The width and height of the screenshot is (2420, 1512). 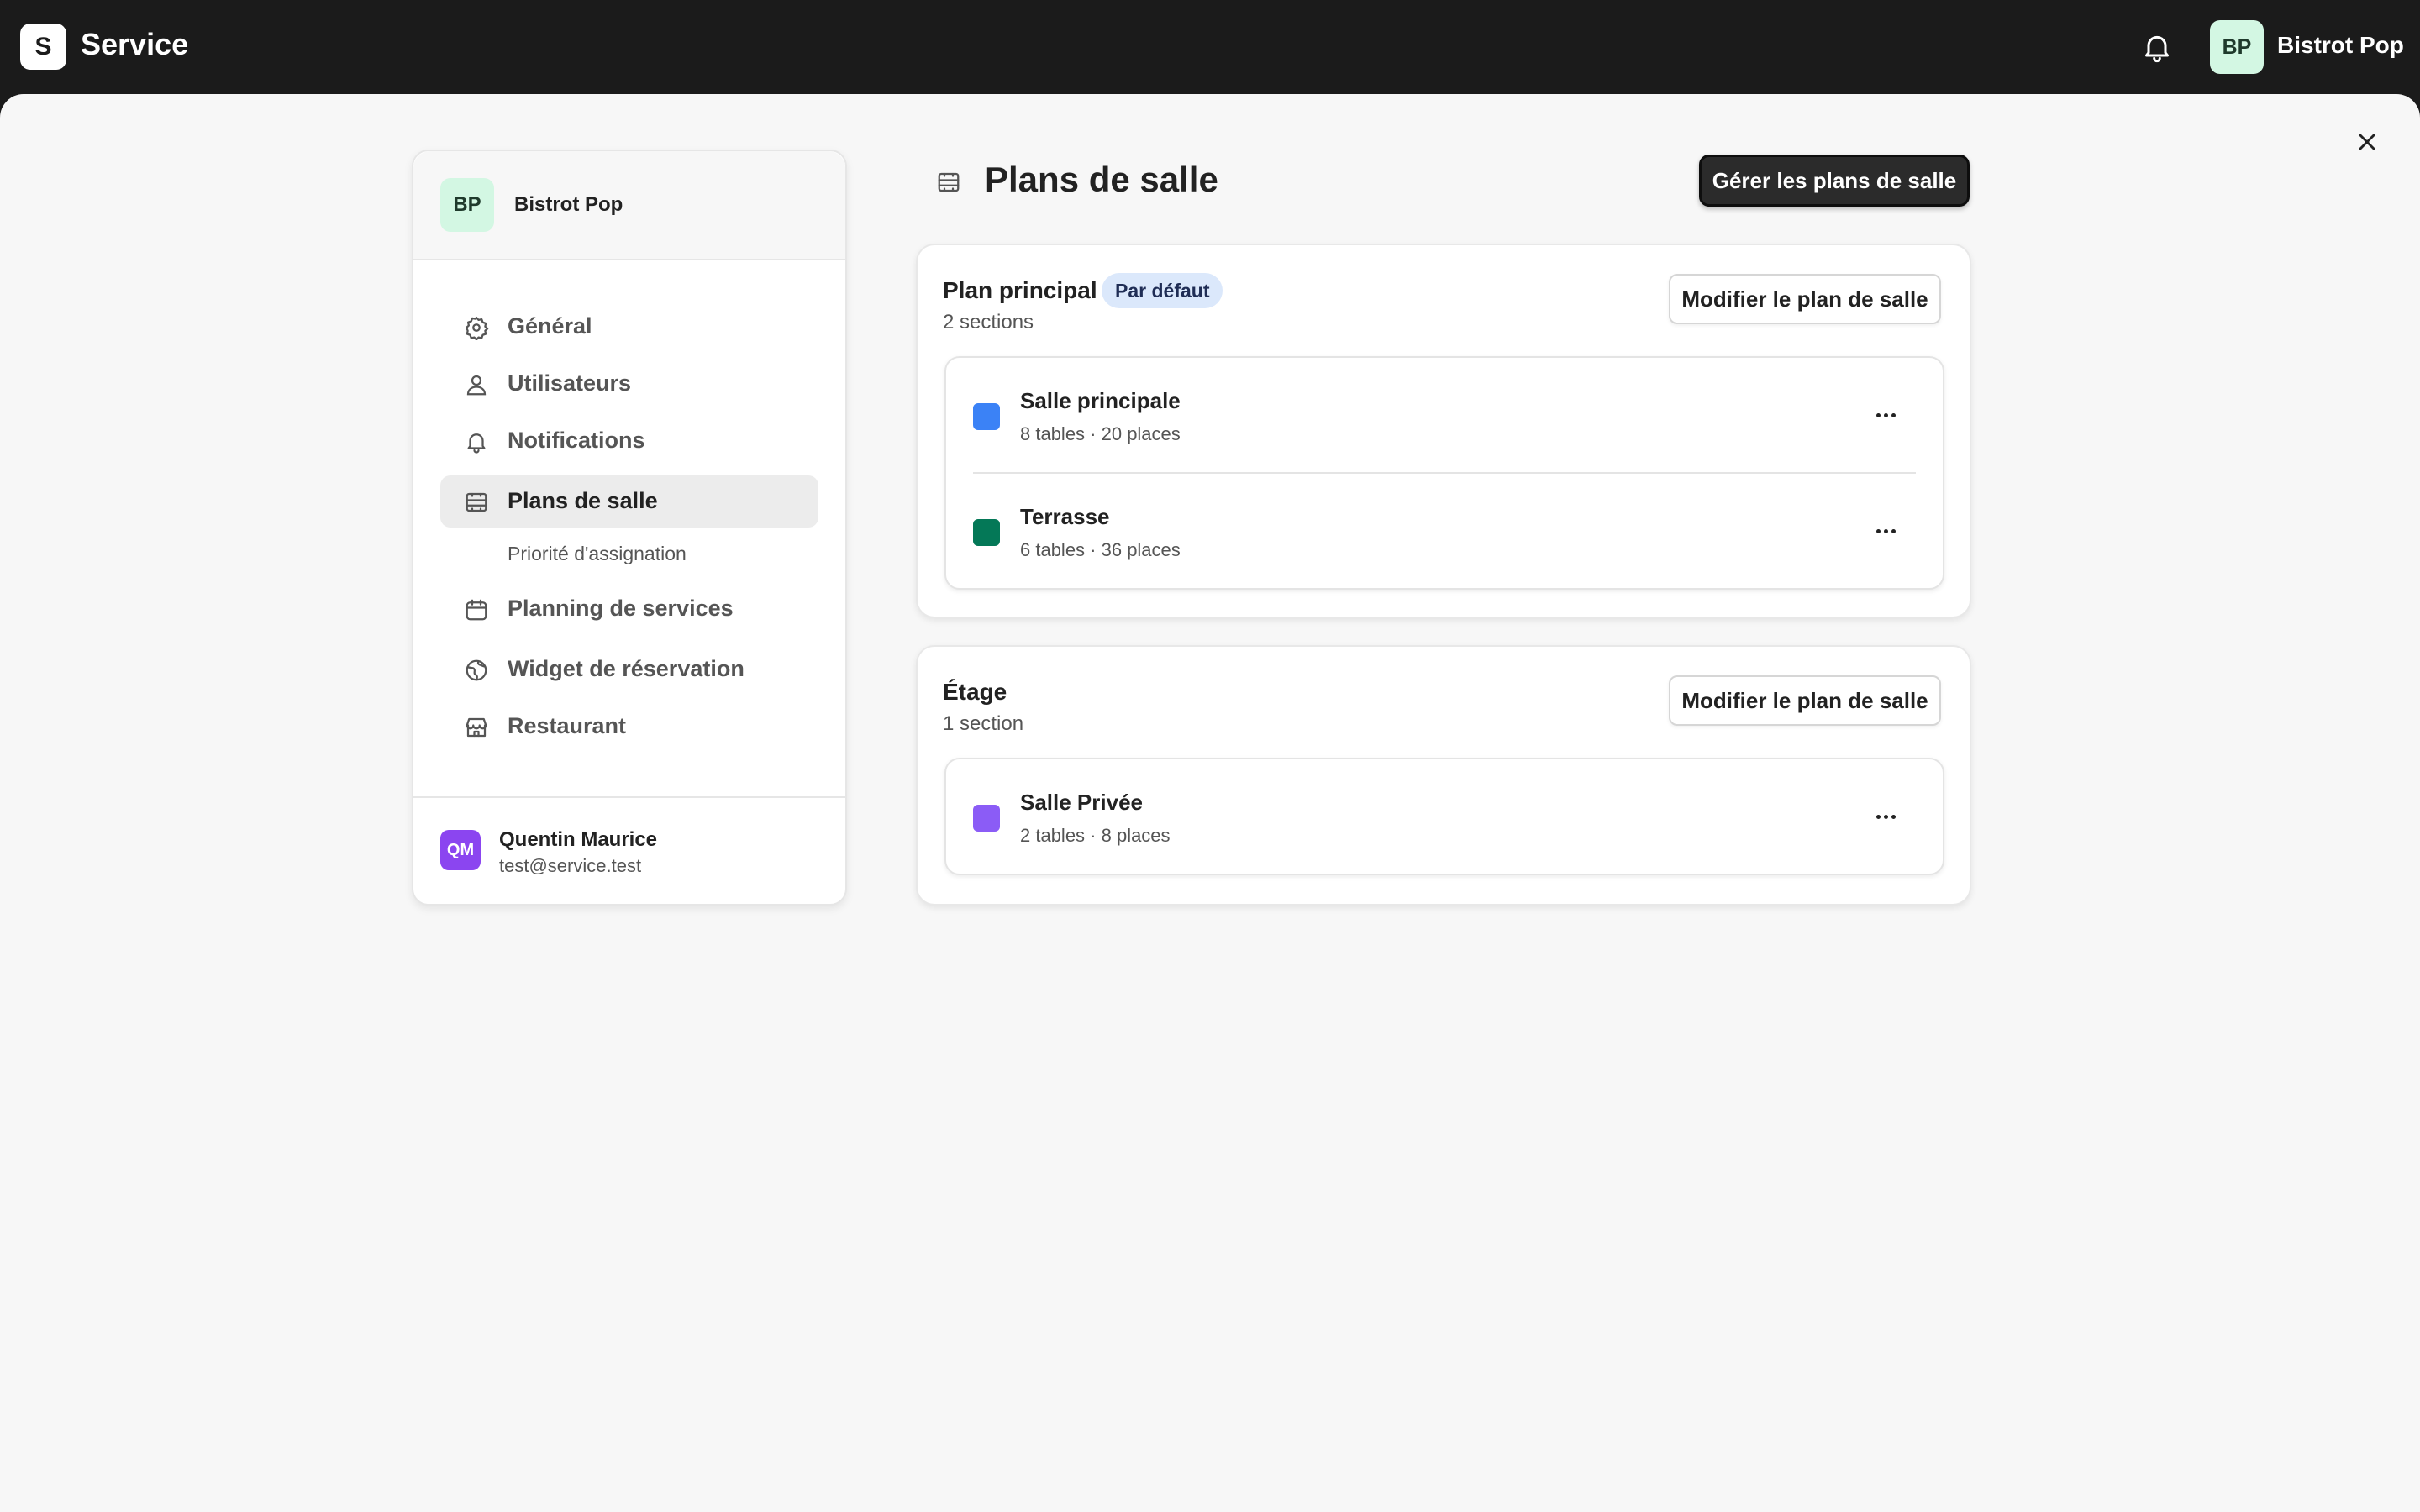 I want to click on user-name: Quentin Maurice, so click(x=578, y=839).